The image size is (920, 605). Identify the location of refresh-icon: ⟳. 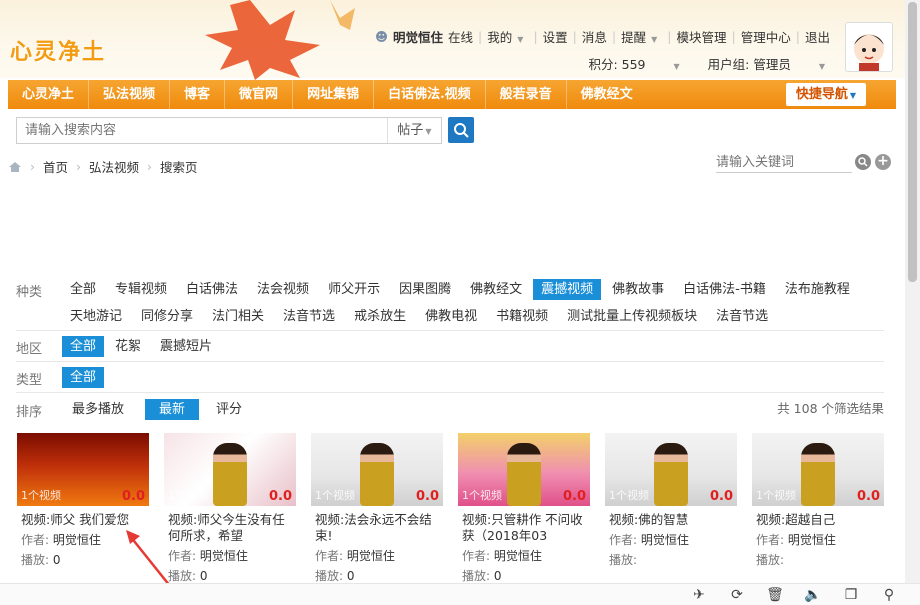
(737, 595).